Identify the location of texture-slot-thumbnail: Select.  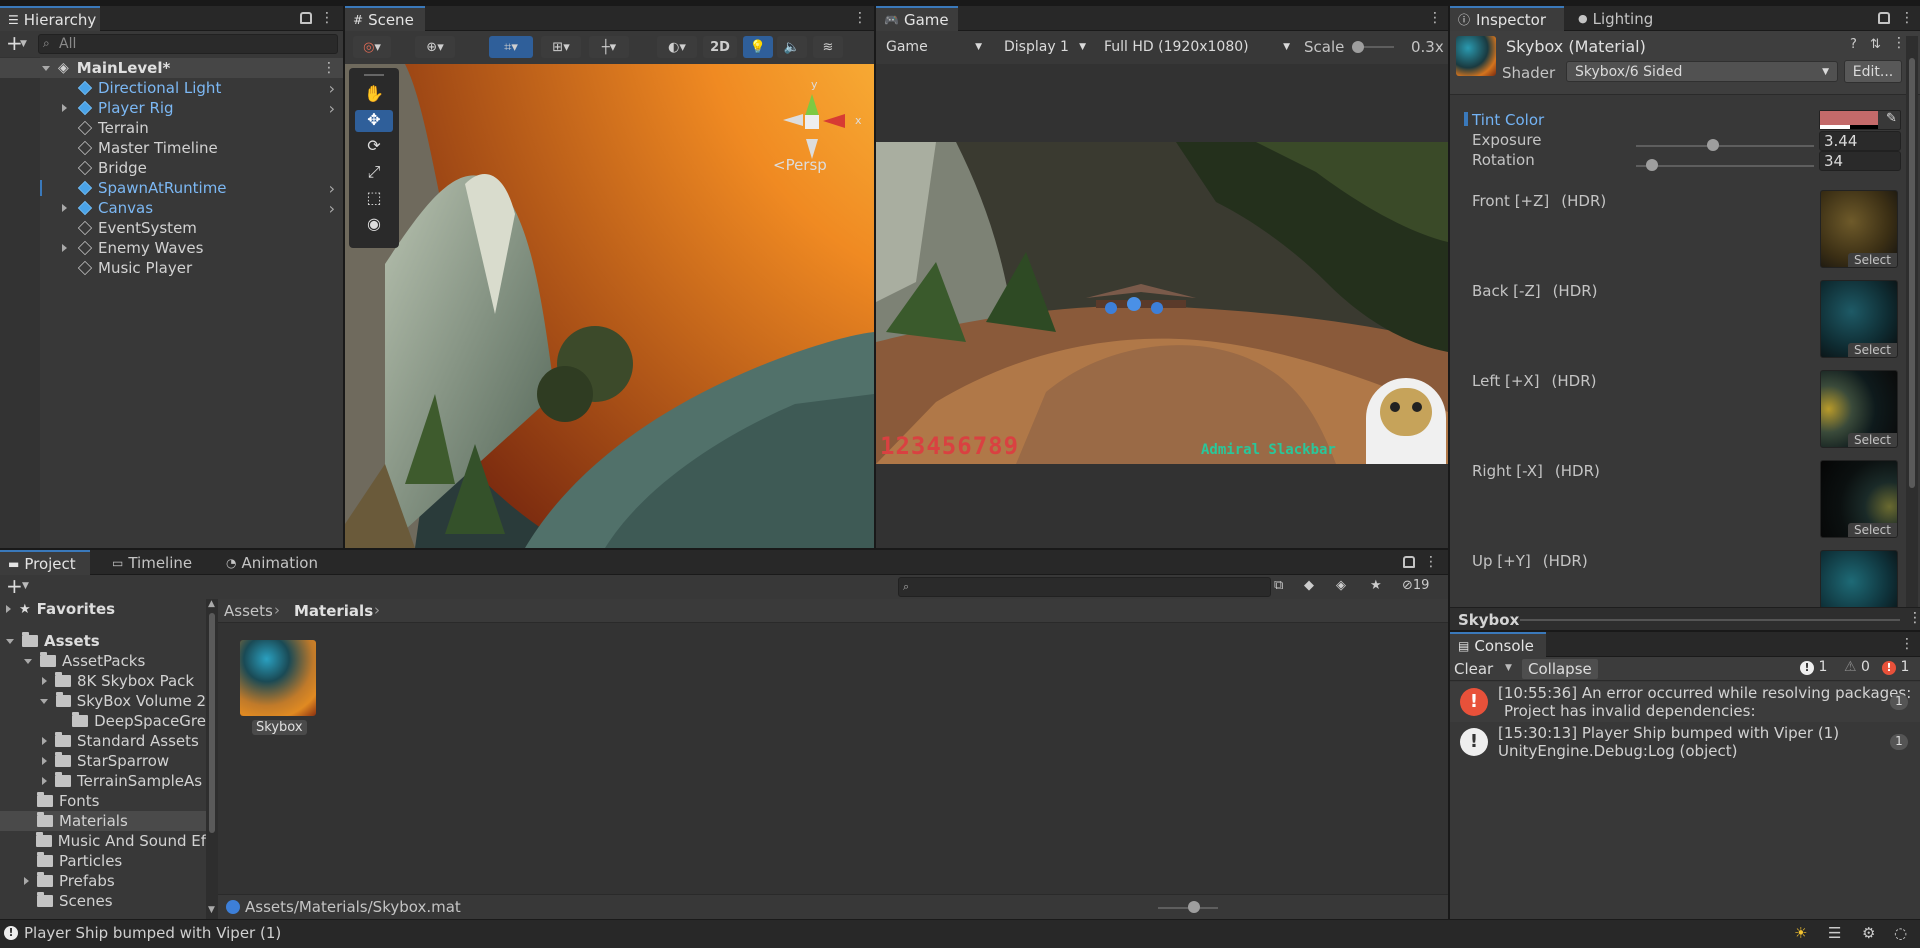
(1859, 229).